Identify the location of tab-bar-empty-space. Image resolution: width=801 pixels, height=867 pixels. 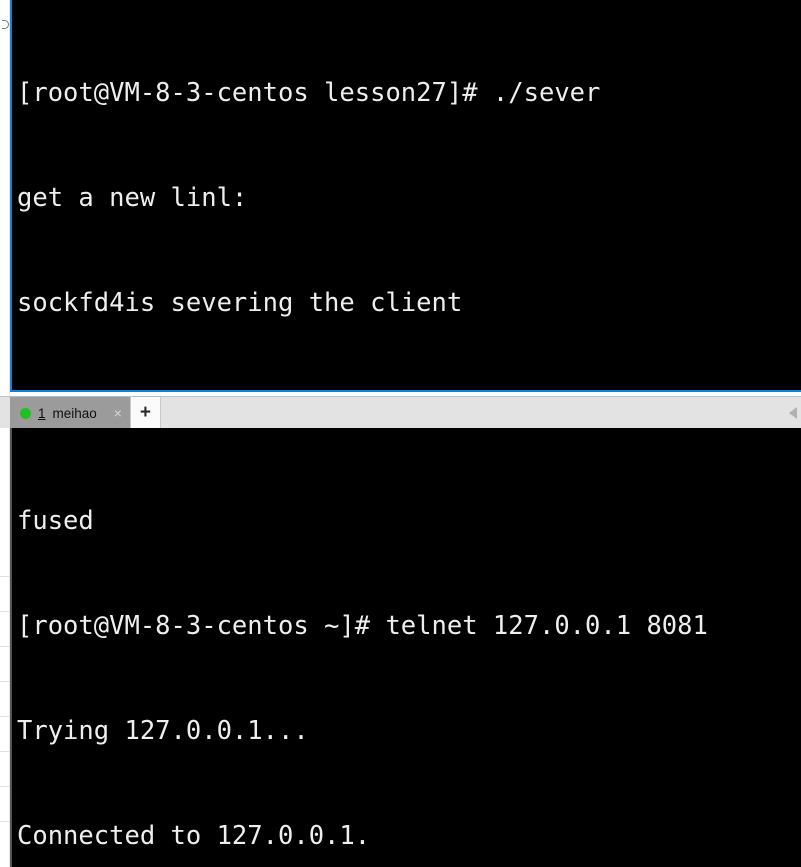
(472, 412).